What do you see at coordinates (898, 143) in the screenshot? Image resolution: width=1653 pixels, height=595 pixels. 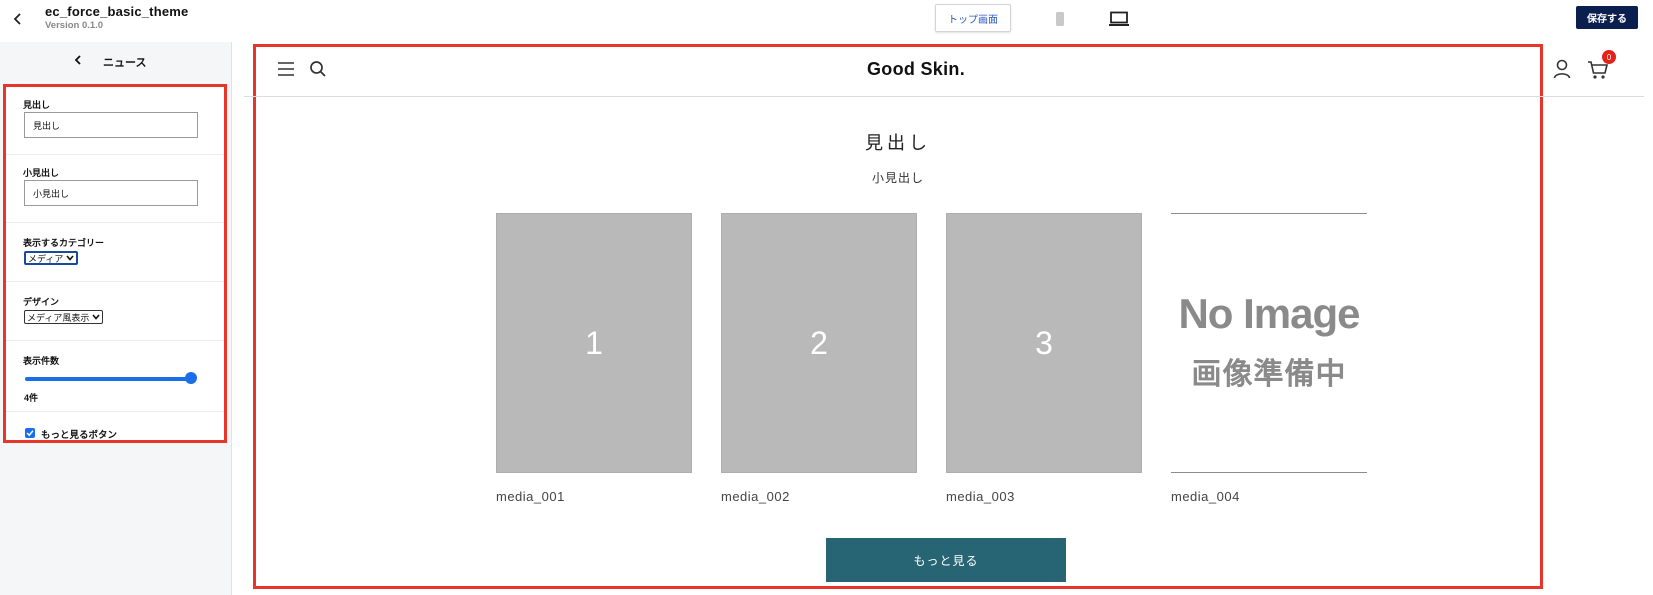 I see `section-heading: 見出し` at bounding box center [898, 143].